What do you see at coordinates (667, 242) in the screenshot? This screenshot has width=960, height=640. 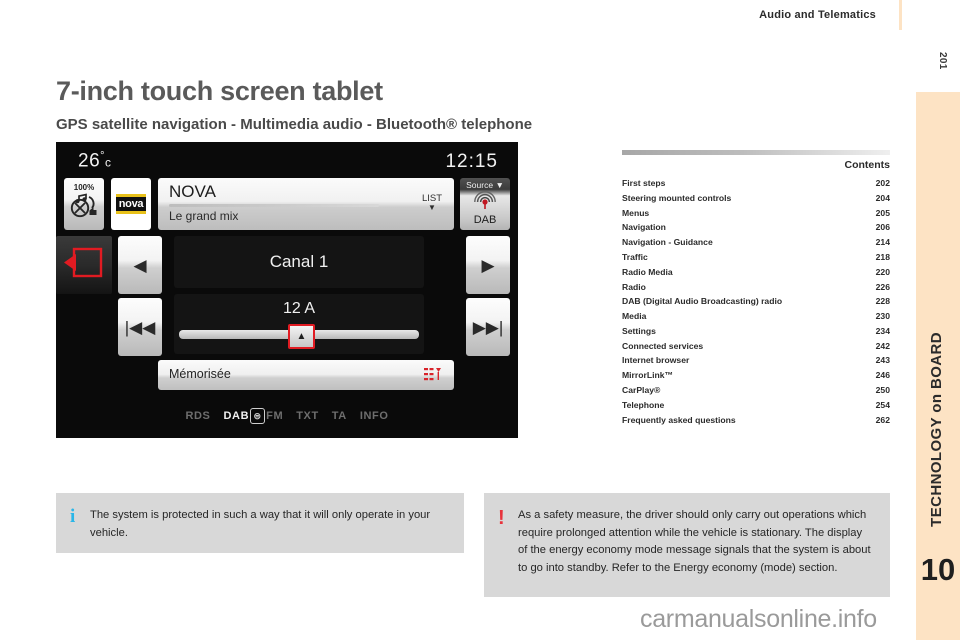 I see `contents-entry-title: Navigation - Guidance` at bounding box center [667, 242].